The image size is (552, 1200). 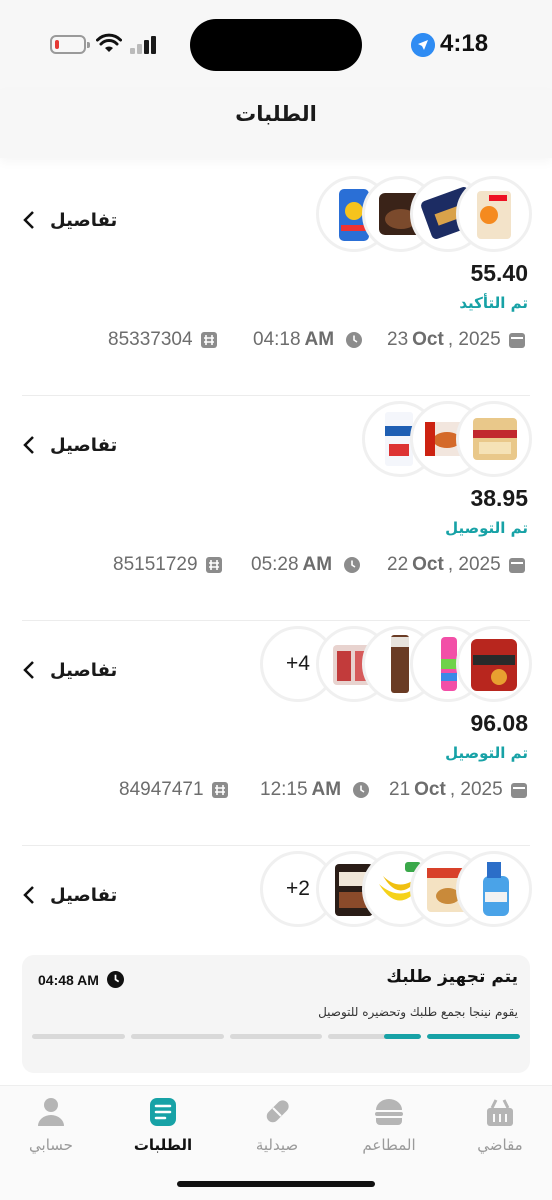 I want to click on nav-label: الطلبات, so click(x=163, y=1145).